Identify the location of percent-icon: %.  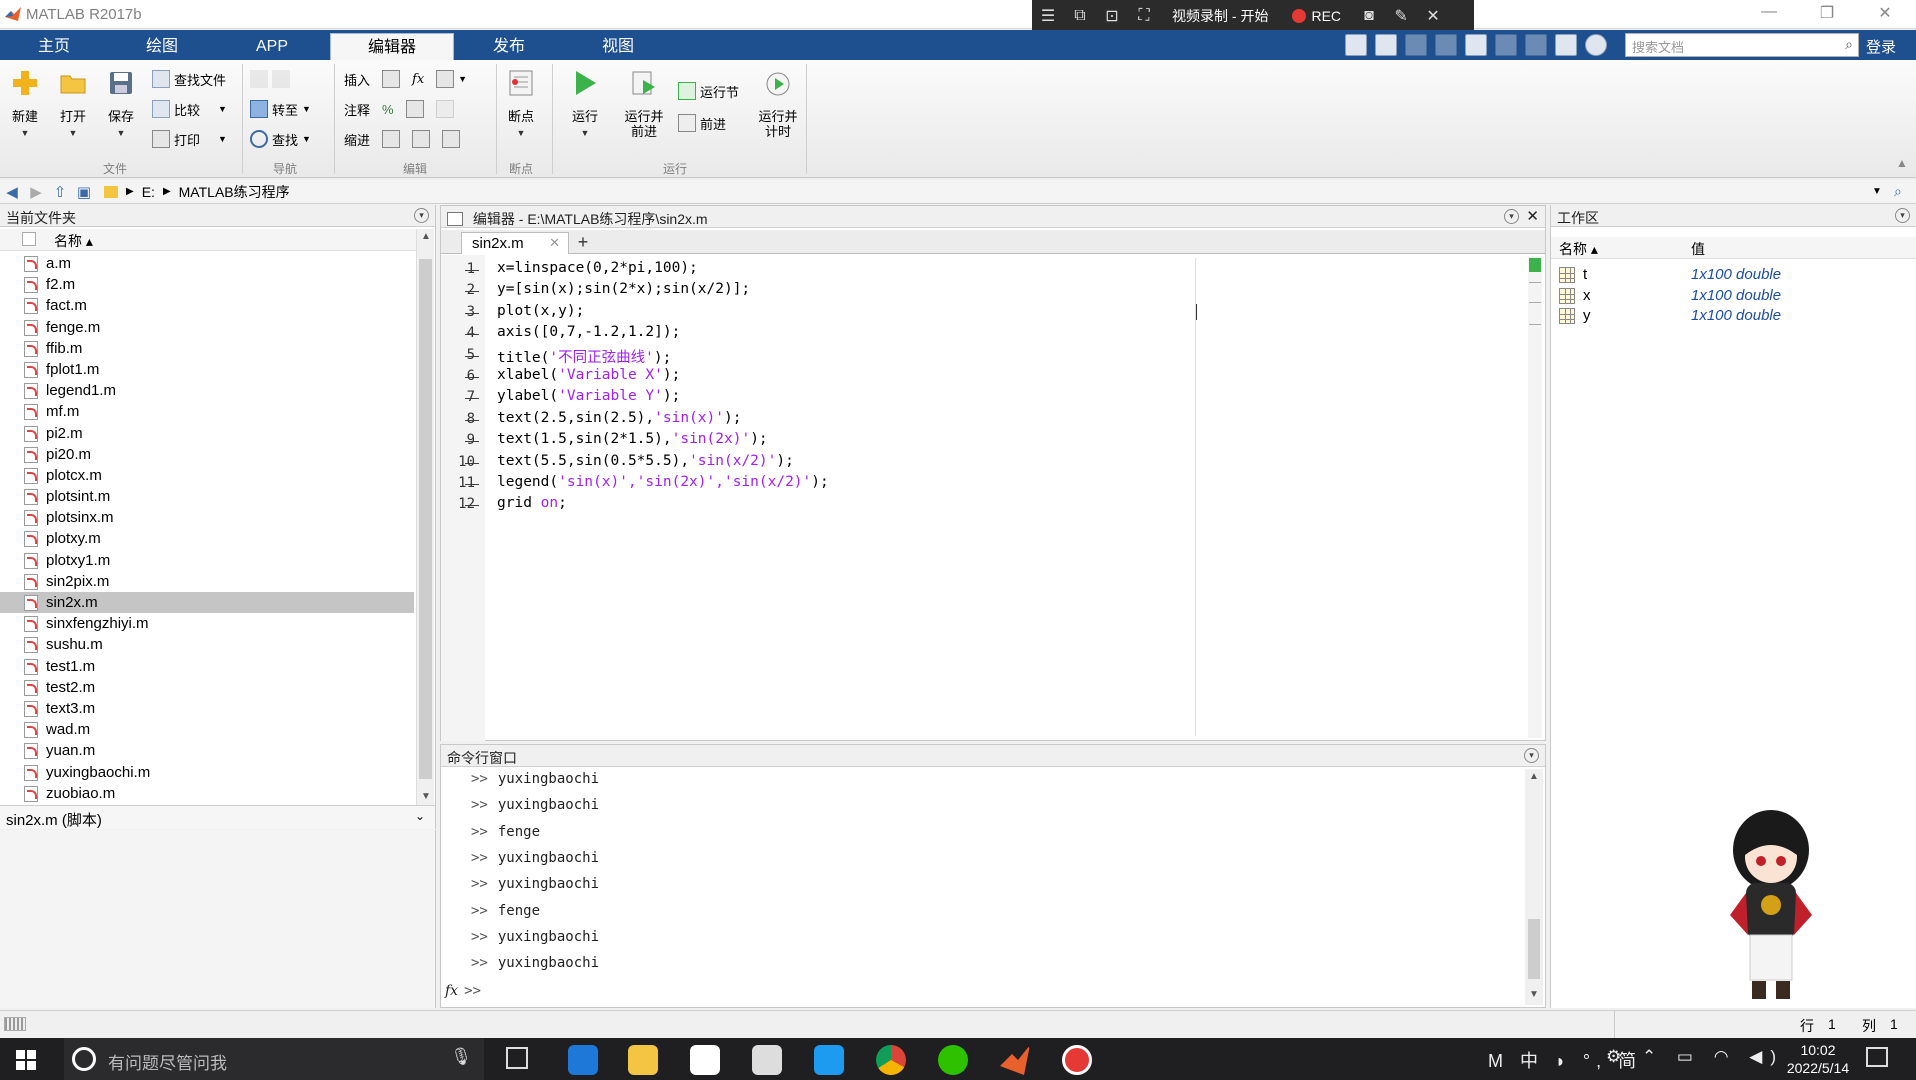
(388, 109).